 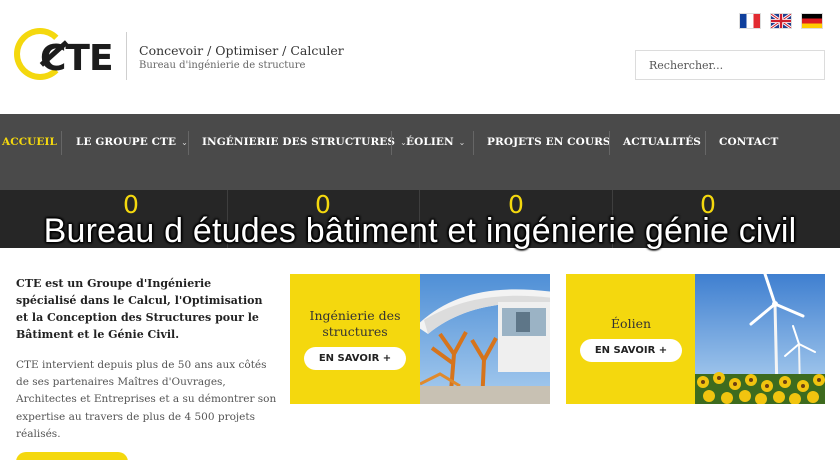 What do you see at coordinates (355, 315) in the screenshot?
I see `card-title-line: Ingénierie des` at bounding box center [355, 315].